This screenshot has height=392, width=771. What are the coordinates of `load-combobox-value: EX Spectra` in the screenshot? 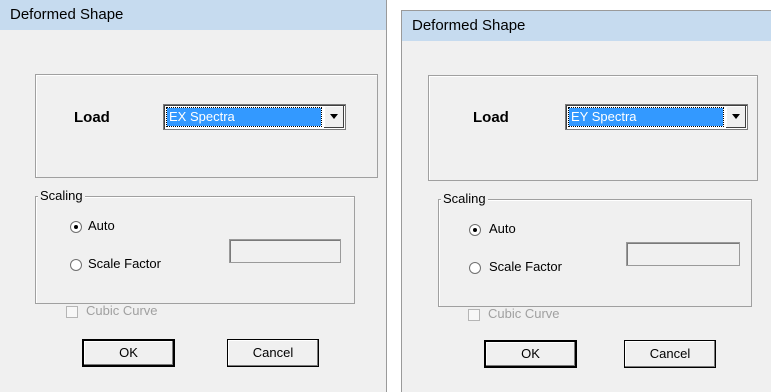 It's located at (244, 117).